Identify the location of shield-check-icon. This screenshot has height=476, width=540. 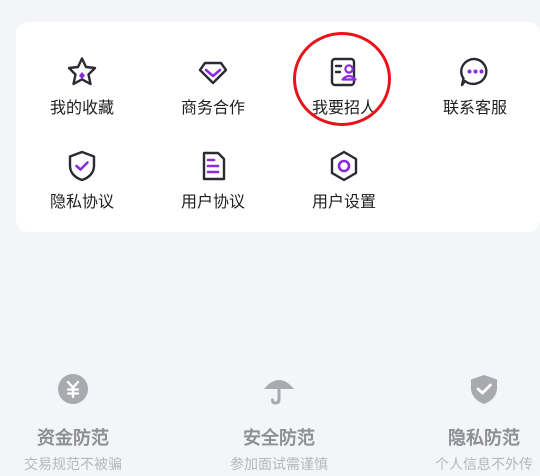
(82, 166).